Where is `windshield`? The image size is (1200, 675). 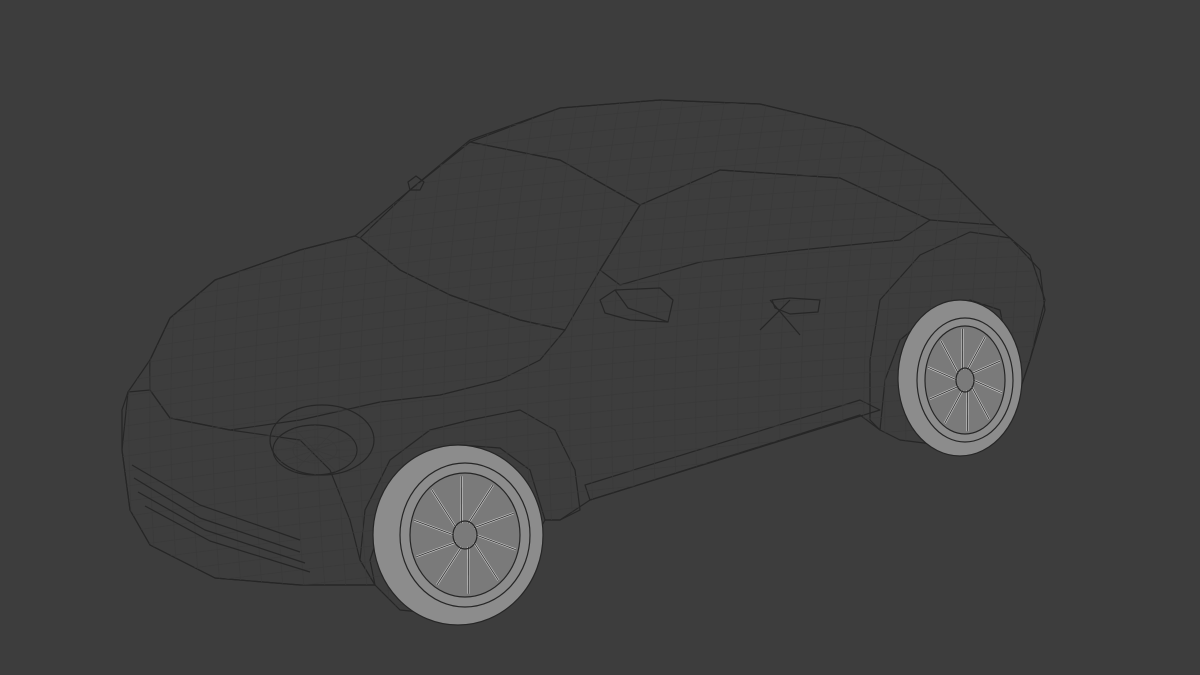
windshield is located at coordinates (500, 236).